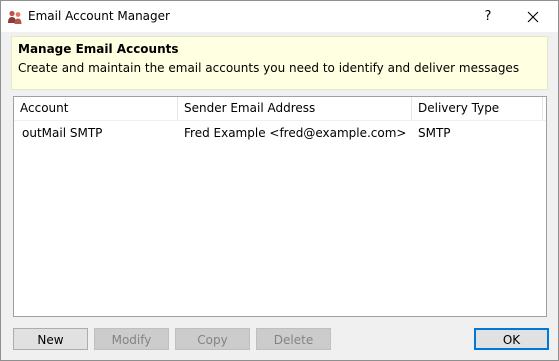 This screenshot has height=361, width=559. I want to click on close-icon, so click(533, 16).